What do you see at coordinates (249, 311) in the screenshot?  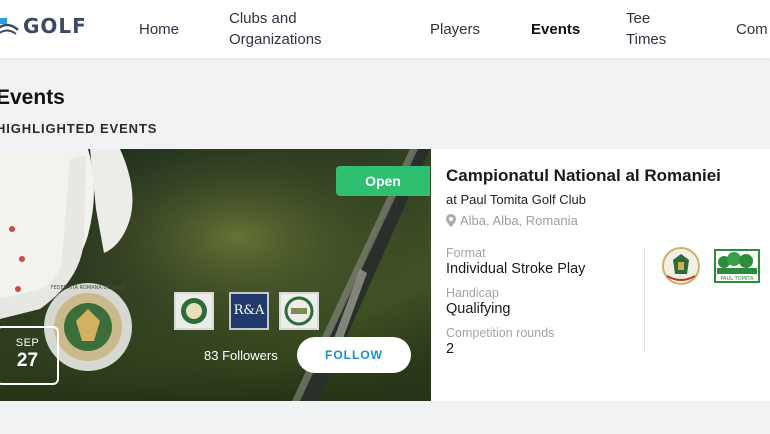 I see `sponsor-logo-2: R&A` at bounding box center [249, 311].